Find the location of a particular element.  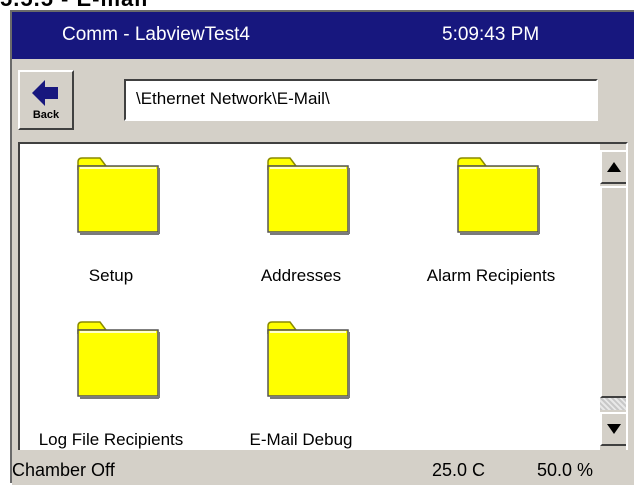

back-label: Back is located at coordinates (46, 115).